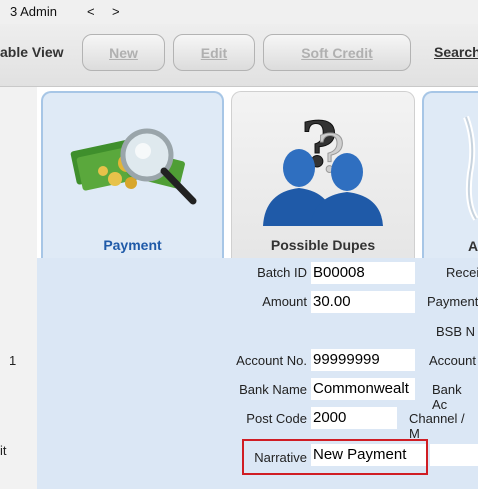 The image size is (478, 489). I want to click on receipt-label: Recei, so click(462, 272).